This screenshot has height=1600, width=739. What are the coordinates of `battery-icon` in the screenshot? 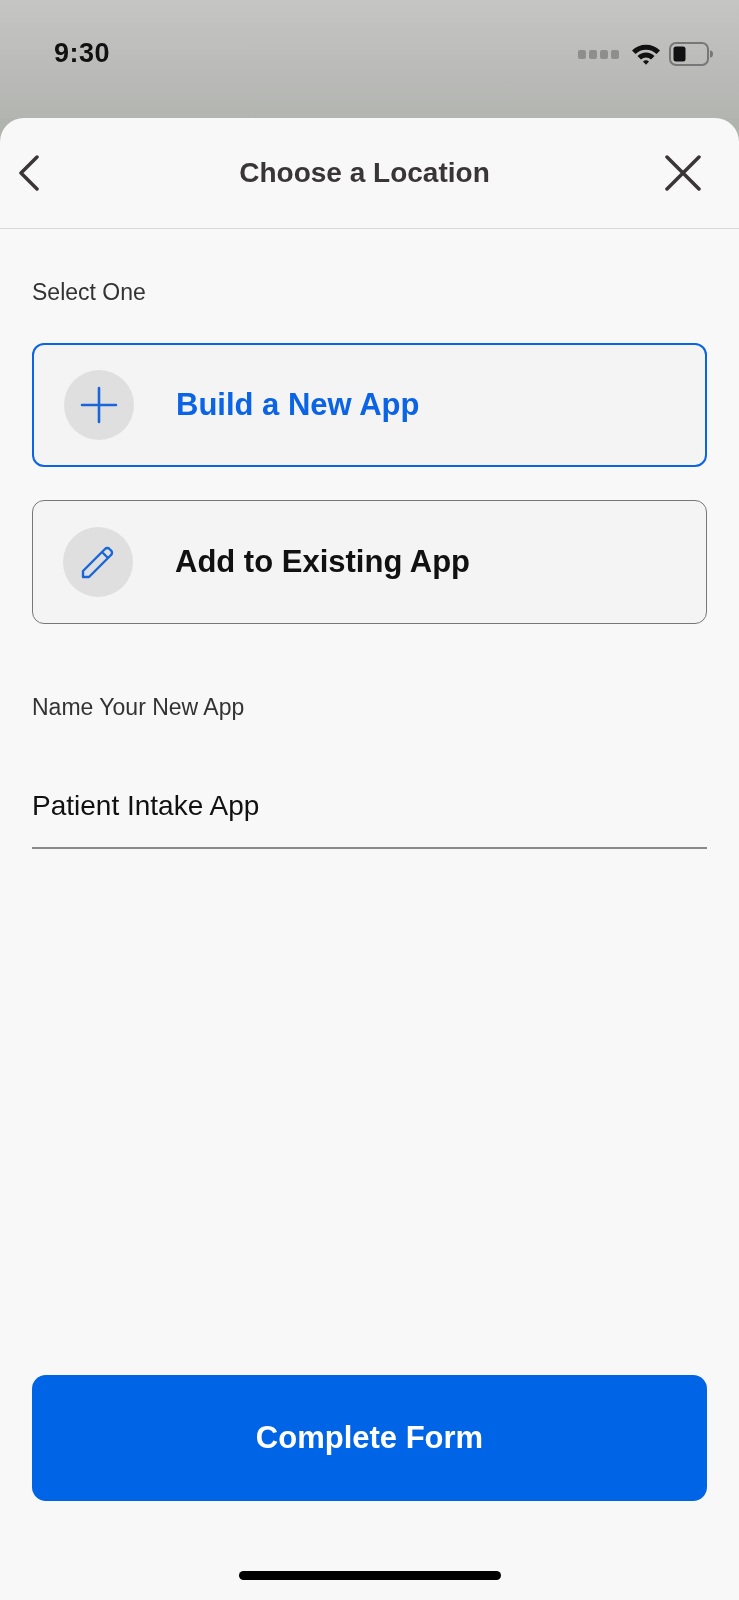 It's located at (691, 54).